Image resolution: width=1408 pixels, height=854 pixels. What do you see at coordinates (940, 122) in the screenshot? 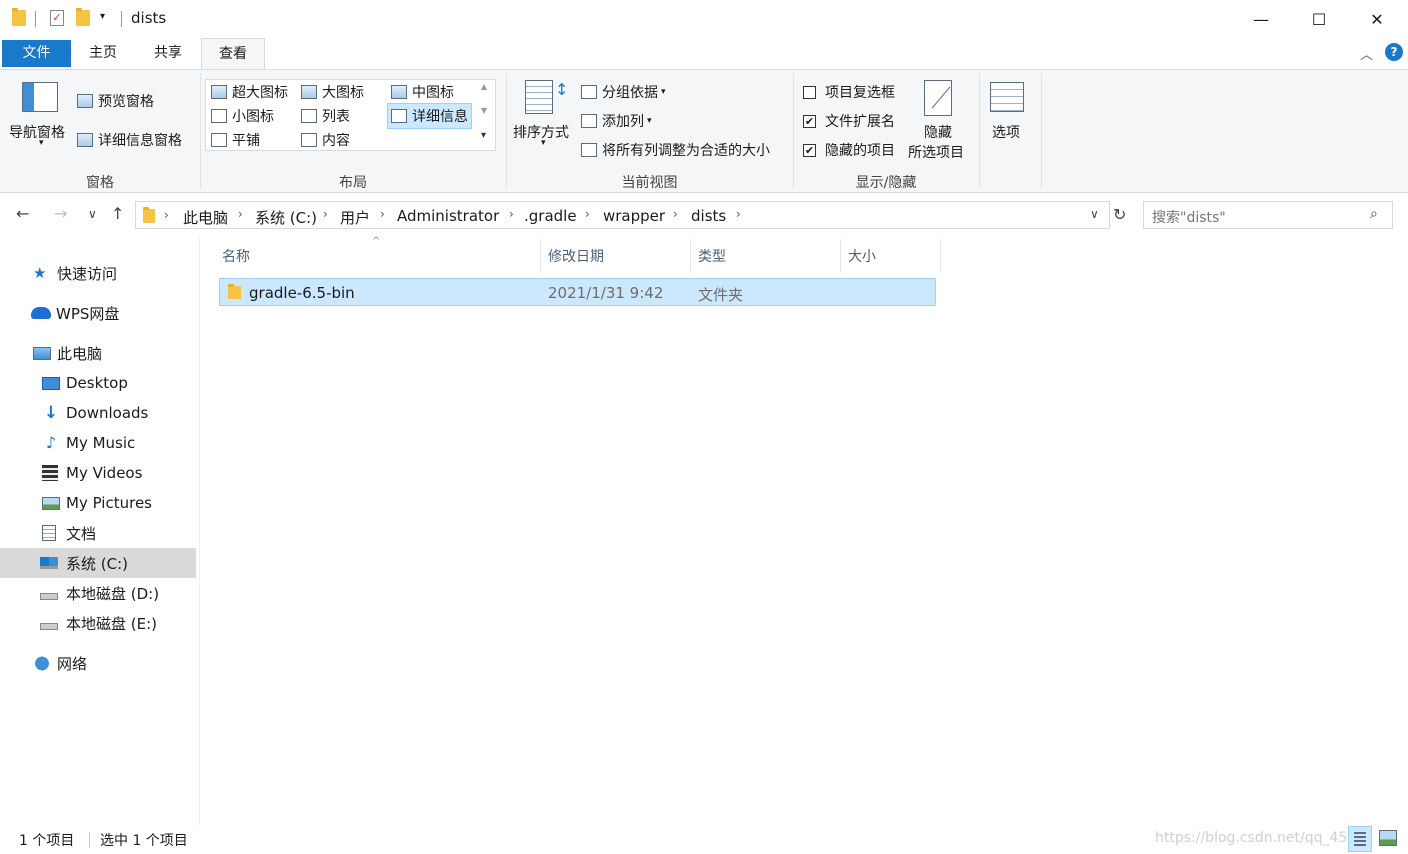
I see `hide-selected-button: 隐藏 所选项目` at bounding box center [940, 122].